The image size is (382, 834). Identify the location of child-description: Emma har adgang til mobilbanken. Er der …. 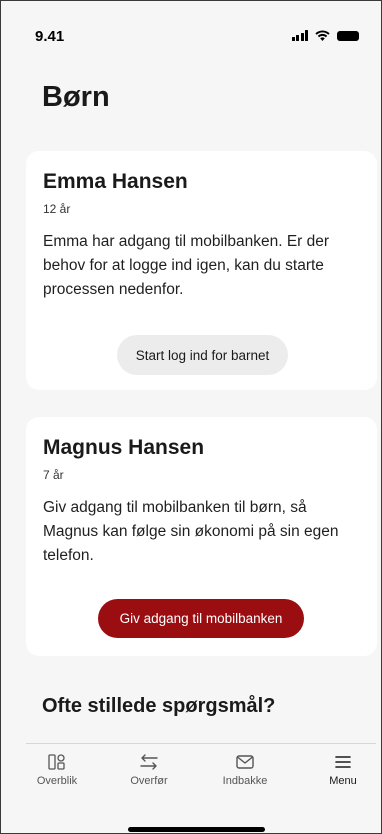
(186, 265).